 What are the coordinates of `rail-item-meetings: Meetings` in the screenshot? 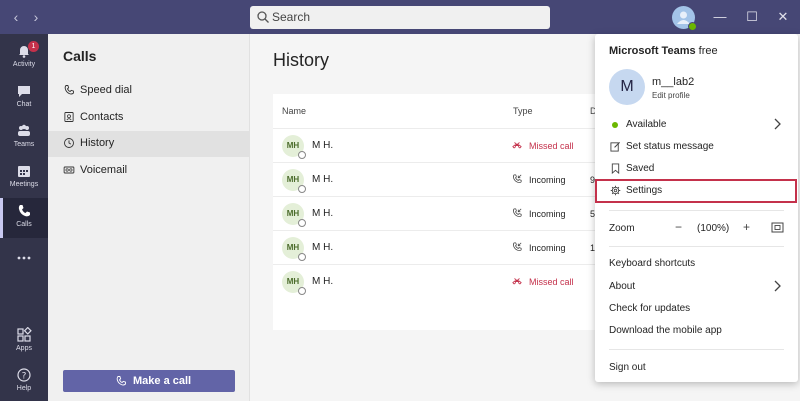 It's located at (24, 178).